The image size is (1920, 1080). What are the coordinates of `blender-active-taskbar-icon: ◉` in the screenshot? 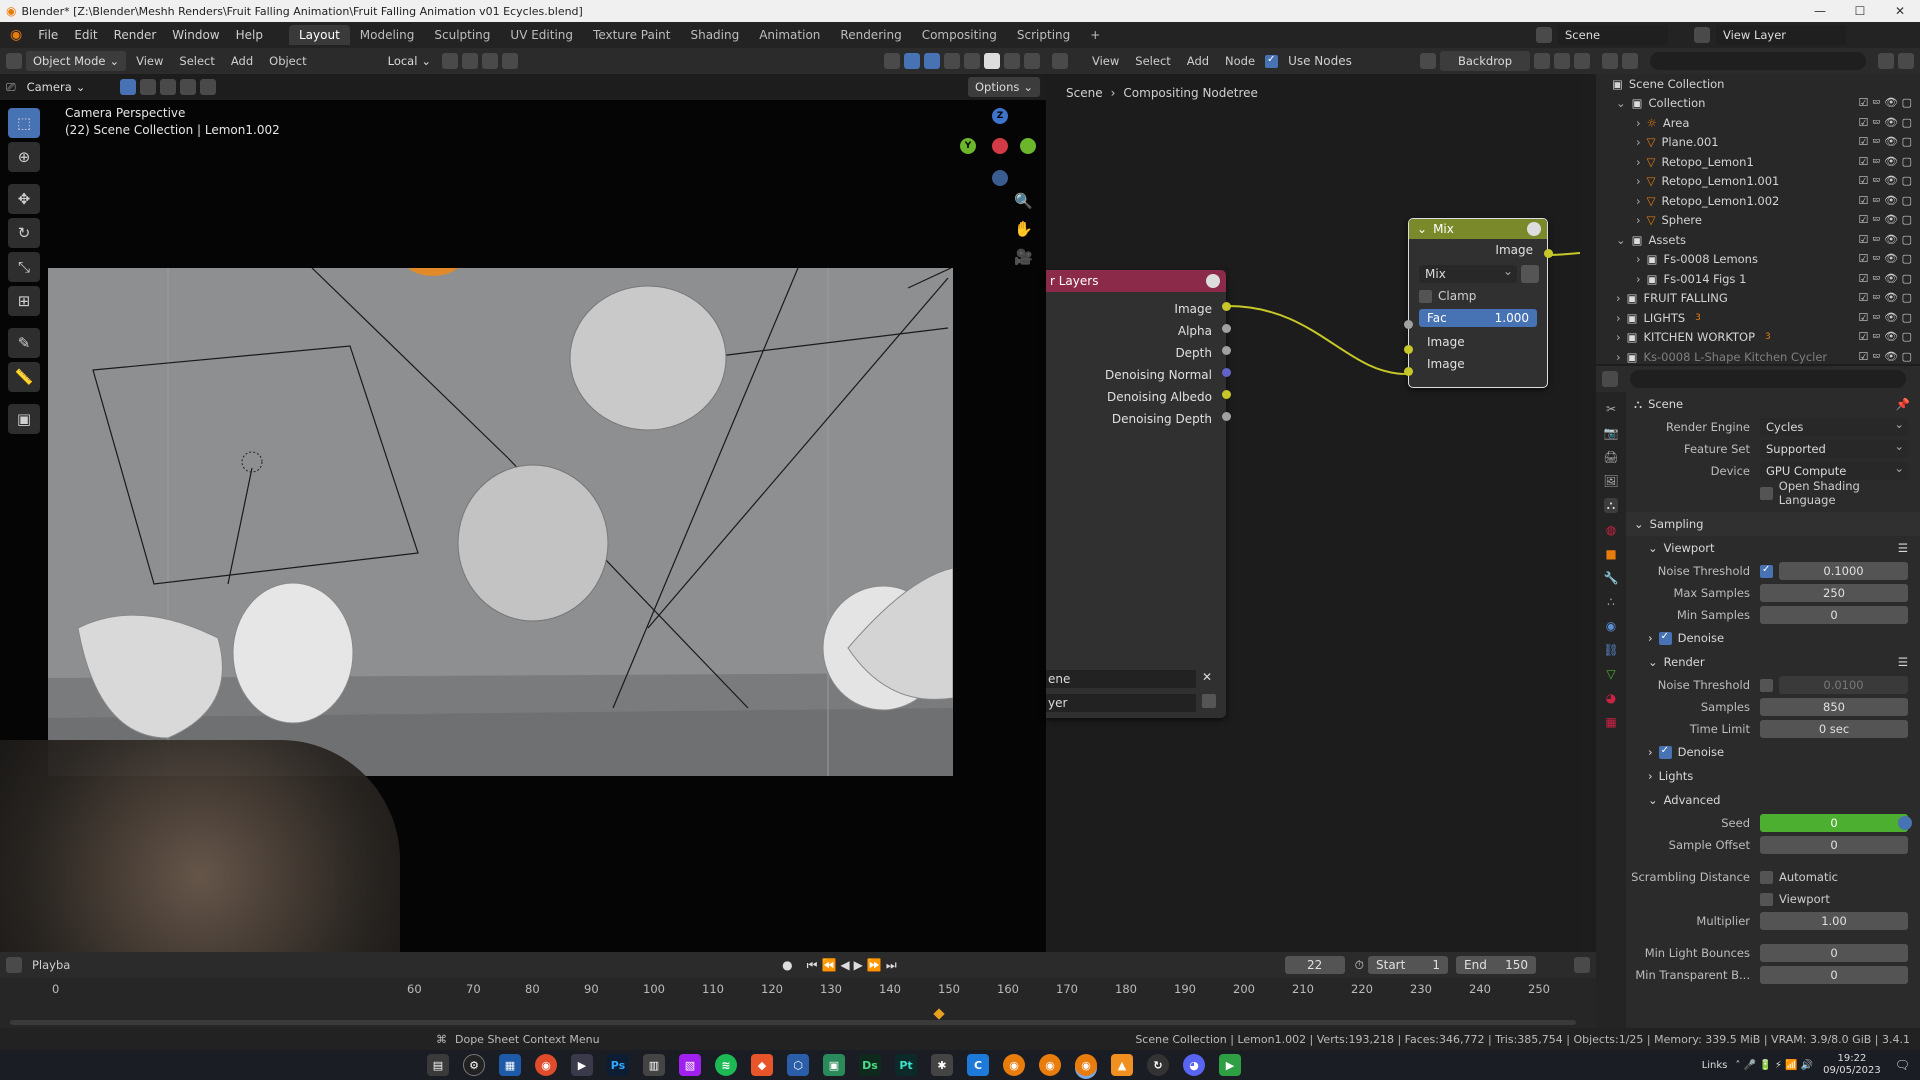 It's located at (1086, 1065).